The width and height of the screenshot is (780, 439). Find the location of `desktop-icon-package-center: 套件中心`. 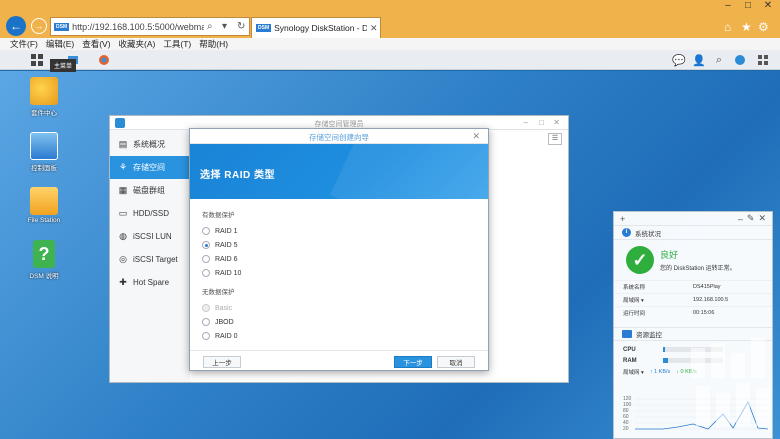

desktop-icon-package-center: 套件中心 is located at coordinates (44, 97).